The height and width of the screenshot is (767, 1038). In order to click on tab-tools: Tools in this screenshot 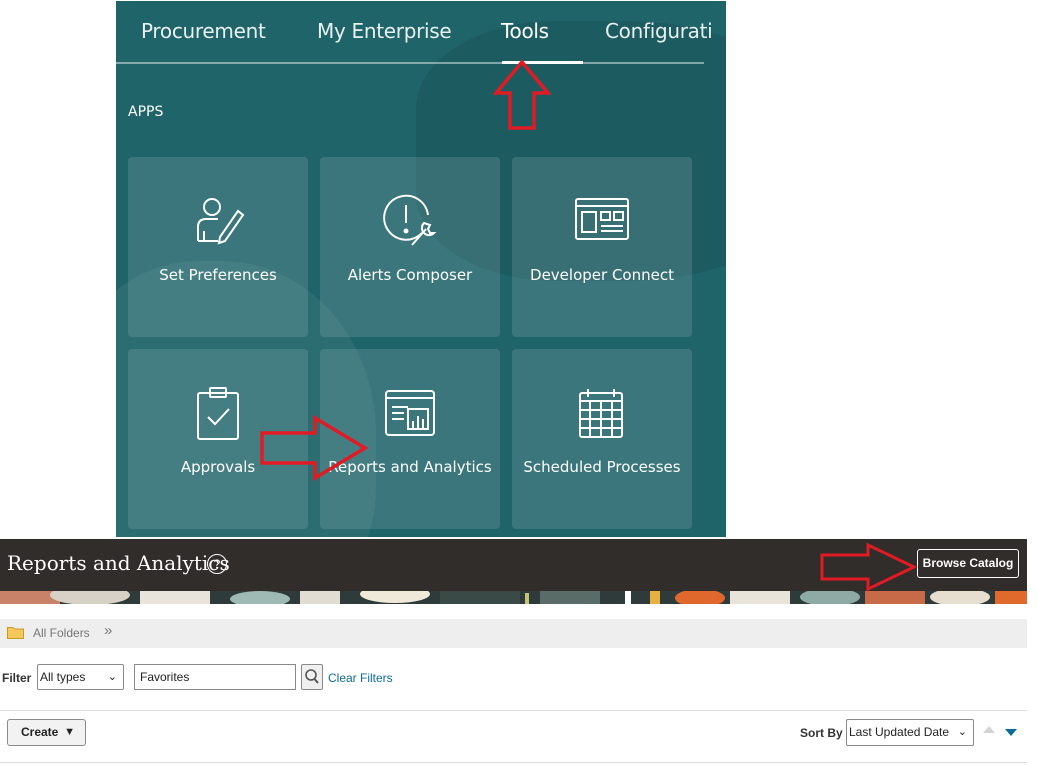, I will do `click(525, 31)`.